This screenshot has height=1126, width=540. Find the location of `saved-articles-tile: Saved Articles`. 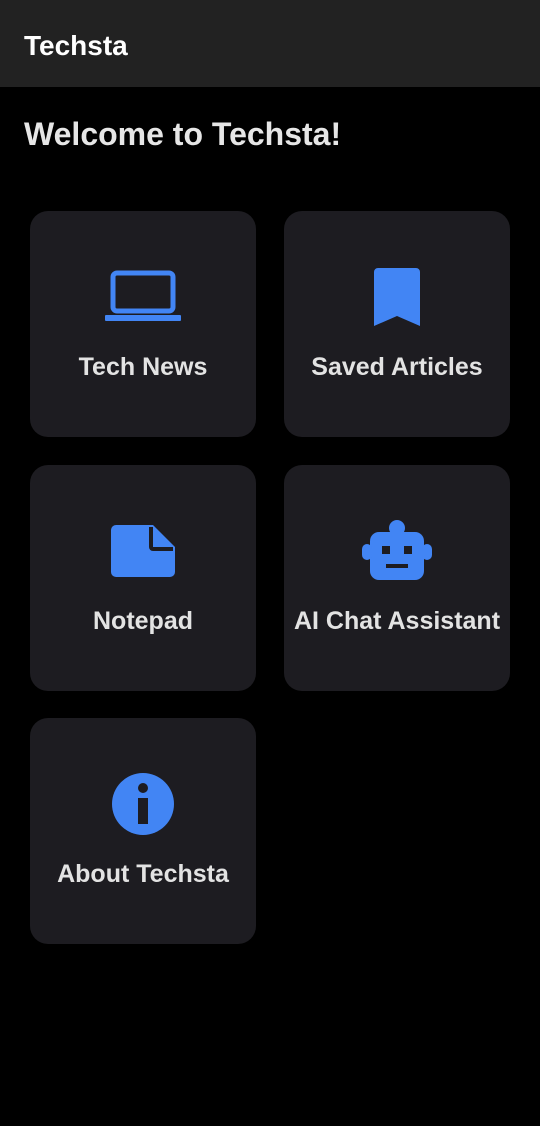

saved-articles-tile: Saved Articles is located at coordinates (397, 324).